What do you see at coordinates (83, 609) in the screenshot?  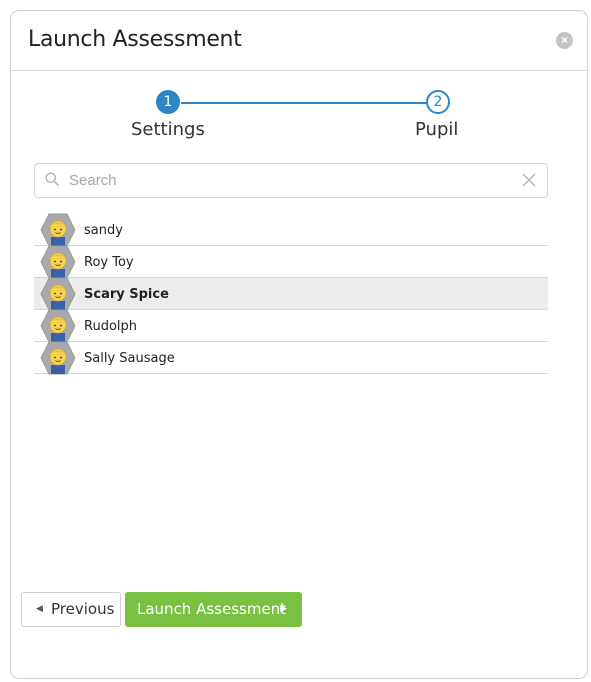 I see `previous-button-label: Previous` at bounding box center [83, 609].